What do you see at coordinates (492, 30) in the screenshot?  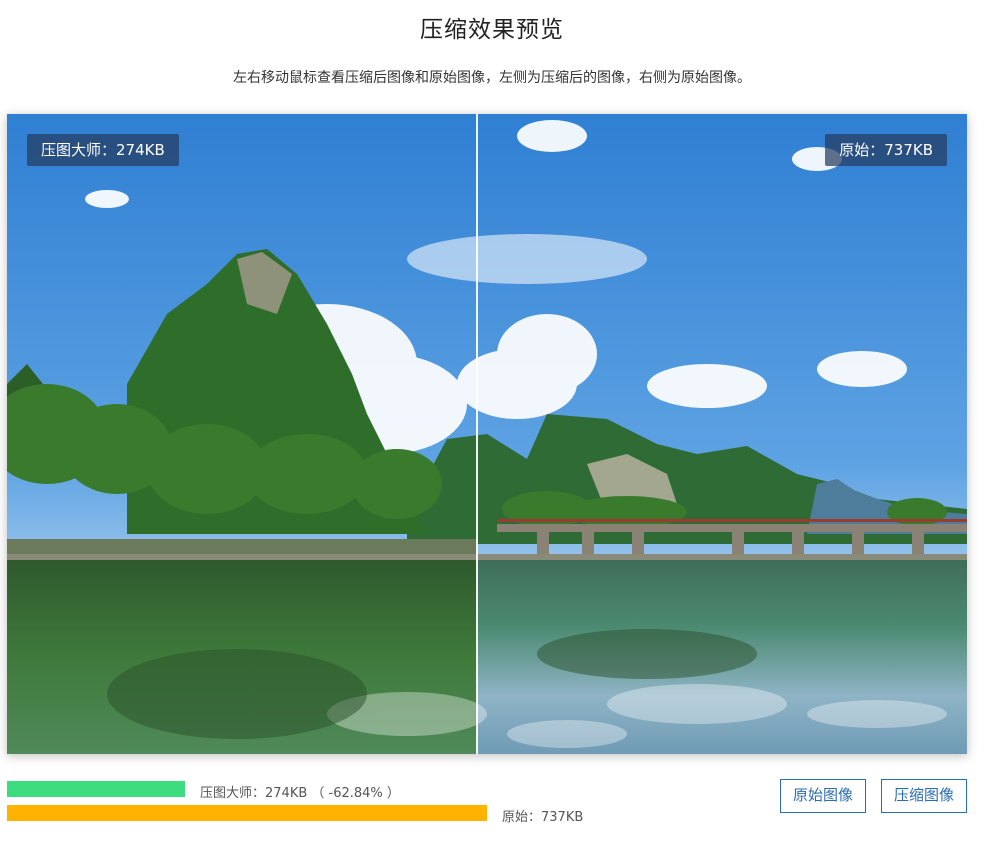 I see `page-title: 压缩效果预览` at bounding box center [492, 30].